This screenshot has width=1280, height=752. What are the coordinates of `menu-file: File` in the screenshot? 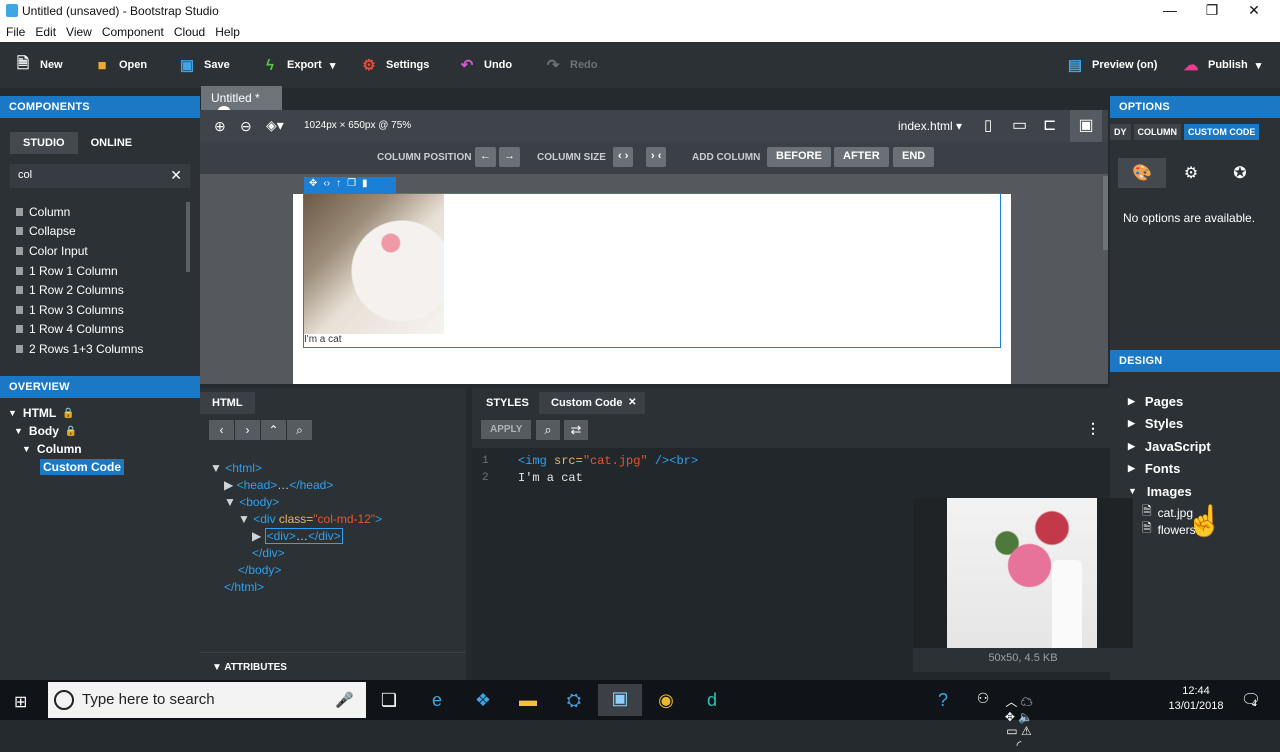 It's located at (14, 30).